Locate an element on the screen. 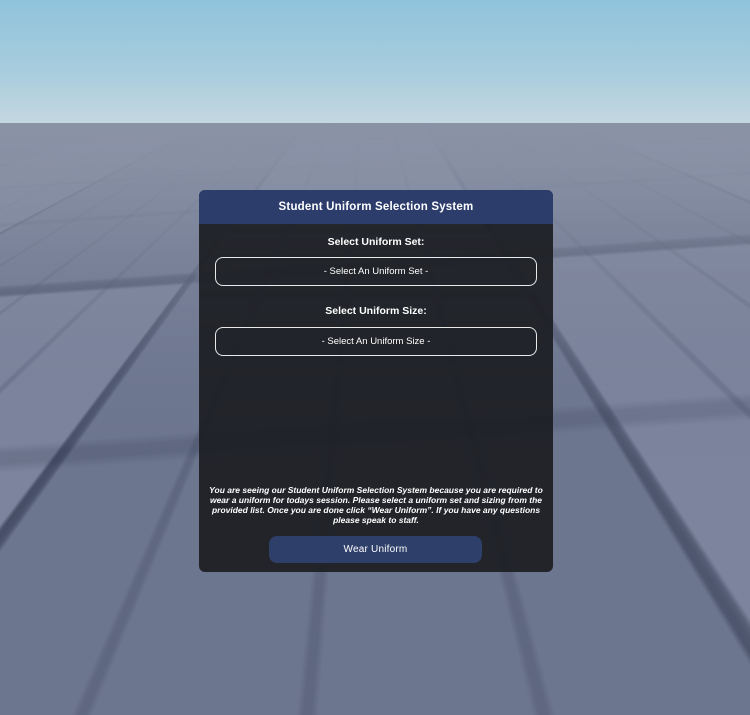 This screenshot has width=750, height=715. uniform-set-selected-value: - Select An Uniform Set - is located at coordinates (376, 271).